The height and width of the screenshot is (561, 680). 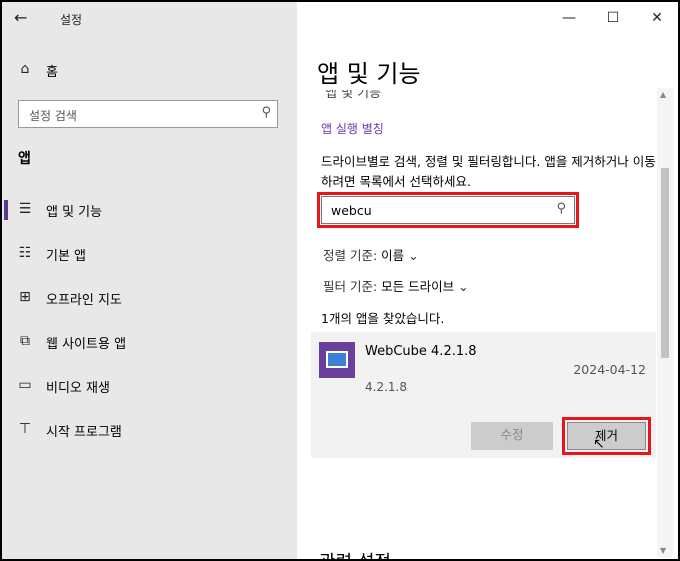 I want to click on apps-for-websites-icon: ⧉, so click(x=25, y=341).